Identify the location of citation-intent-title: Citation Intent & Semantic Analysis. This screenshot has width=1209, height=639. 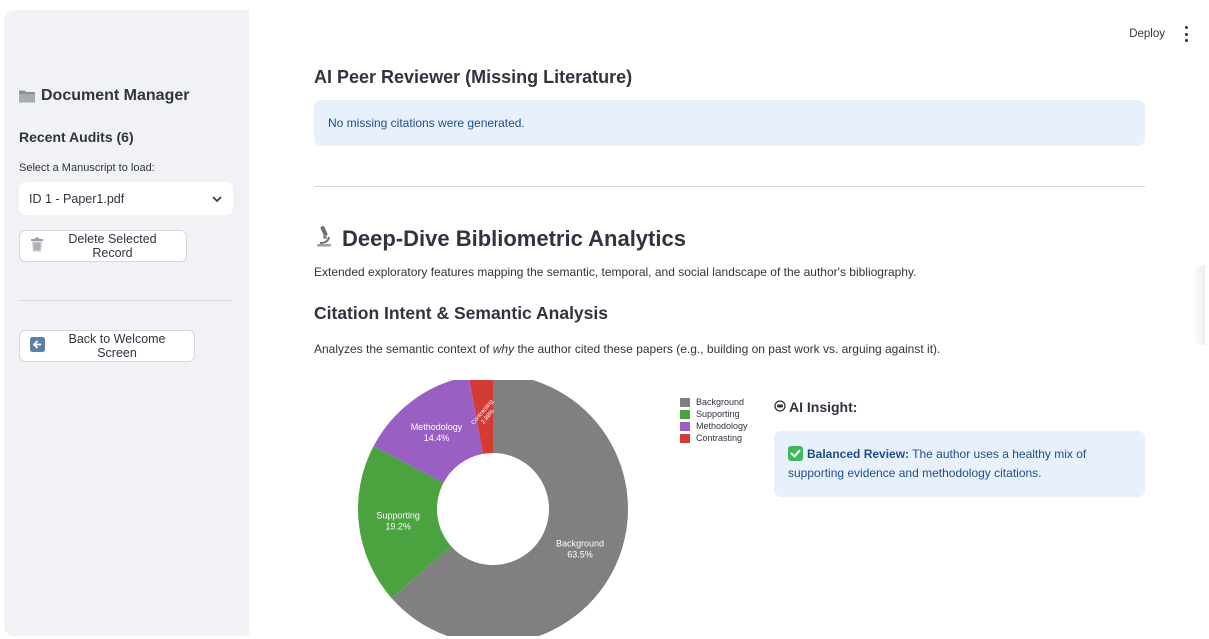
(461, 313).